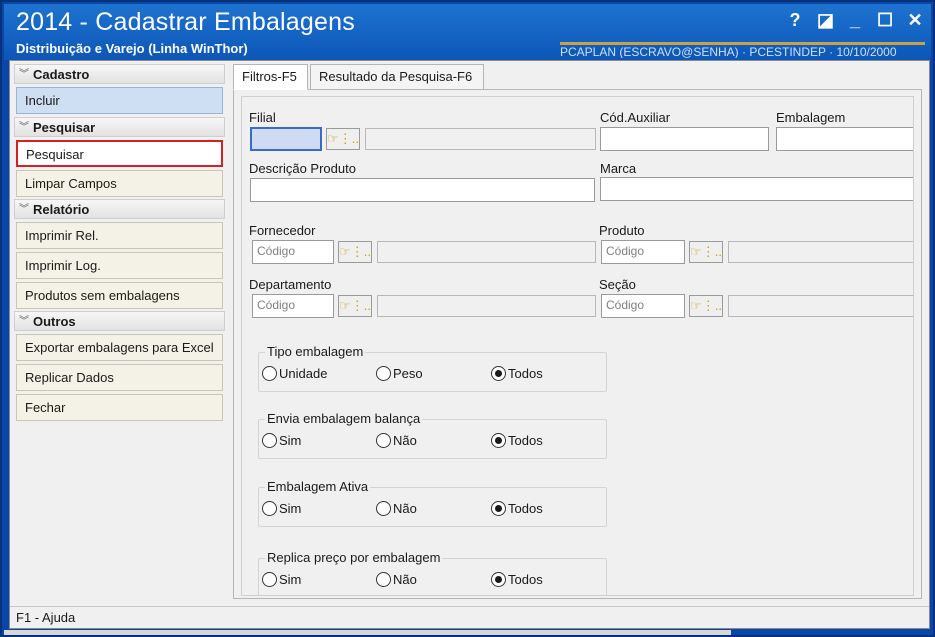  Describe the element at coordinates (432, 435) in the screenshot. I see `envia-balanca-group: Envia embalagem balança Sim Não Todos` at that location.